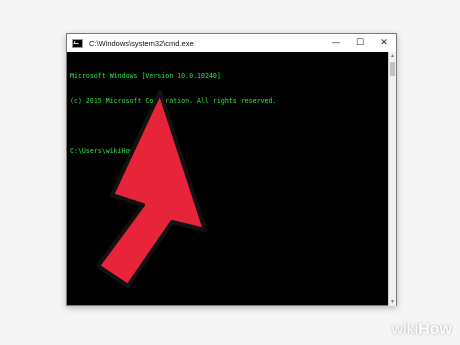  Describe the element at coordinates (392, 179) in the screenshot. I see `vertical-scrollbar: ▲ ▼` at that location.